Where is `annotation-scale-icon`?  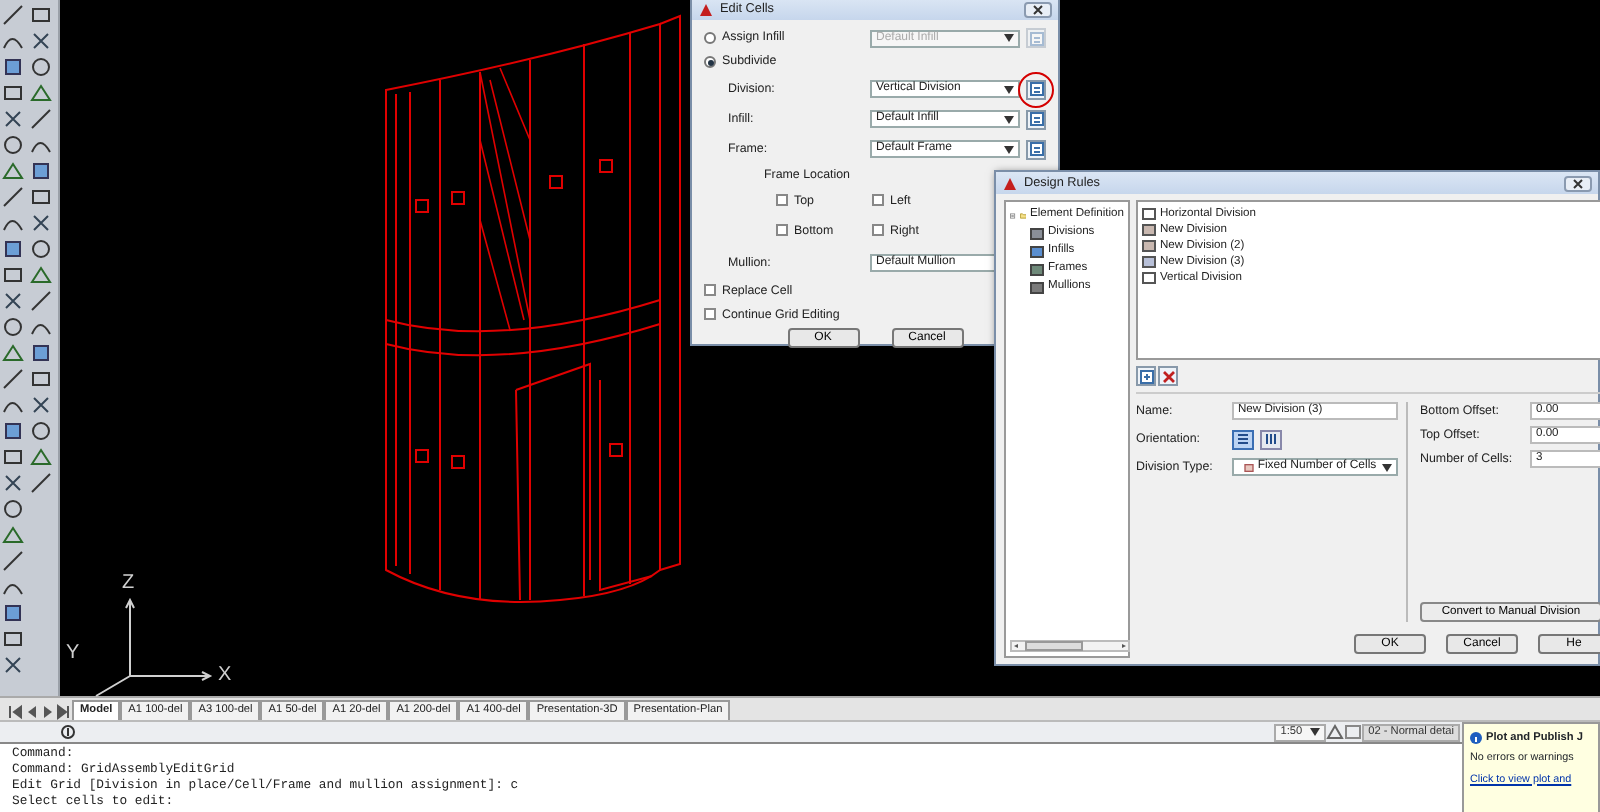 annotation-scale-icon is located at coordinates (1335, 732).